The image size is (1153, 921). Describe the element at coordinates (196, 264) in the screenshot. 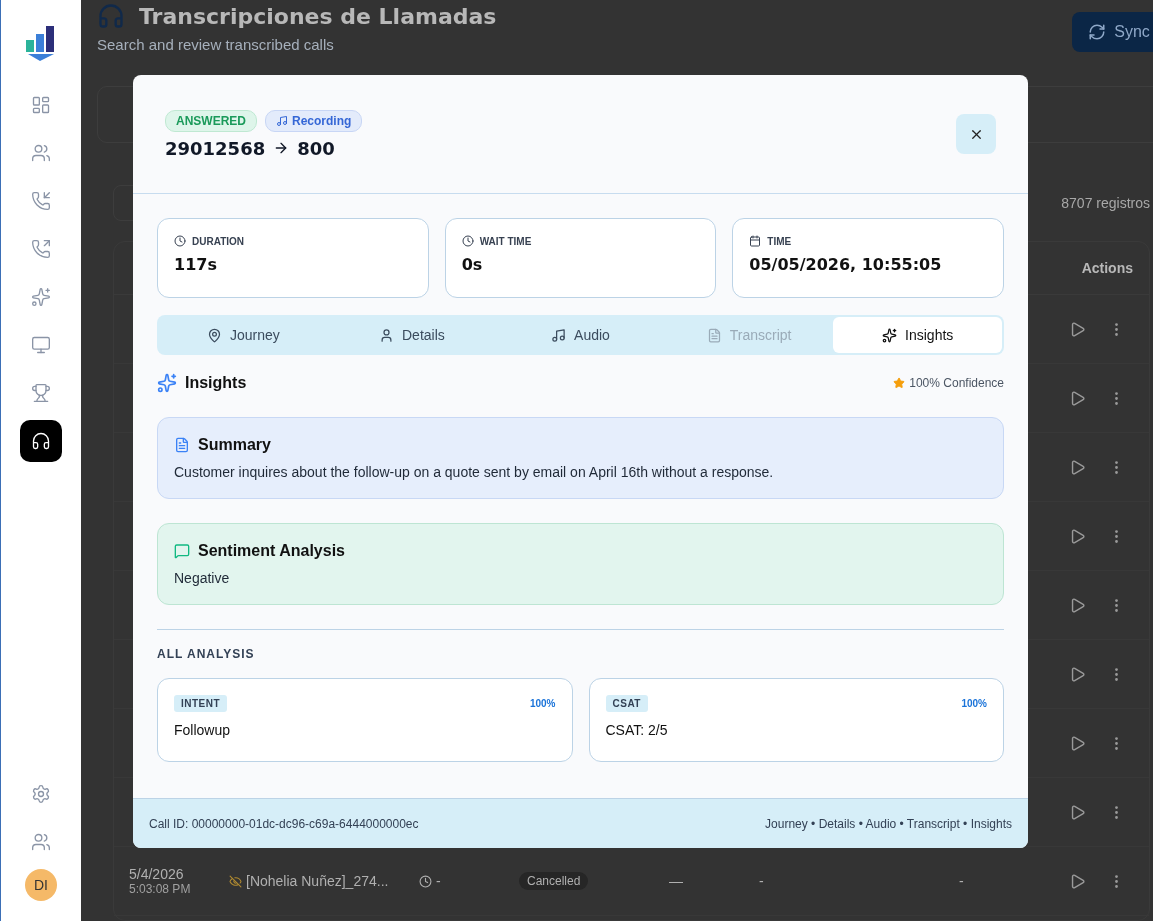

I see `stat-value: 117s` at that location.